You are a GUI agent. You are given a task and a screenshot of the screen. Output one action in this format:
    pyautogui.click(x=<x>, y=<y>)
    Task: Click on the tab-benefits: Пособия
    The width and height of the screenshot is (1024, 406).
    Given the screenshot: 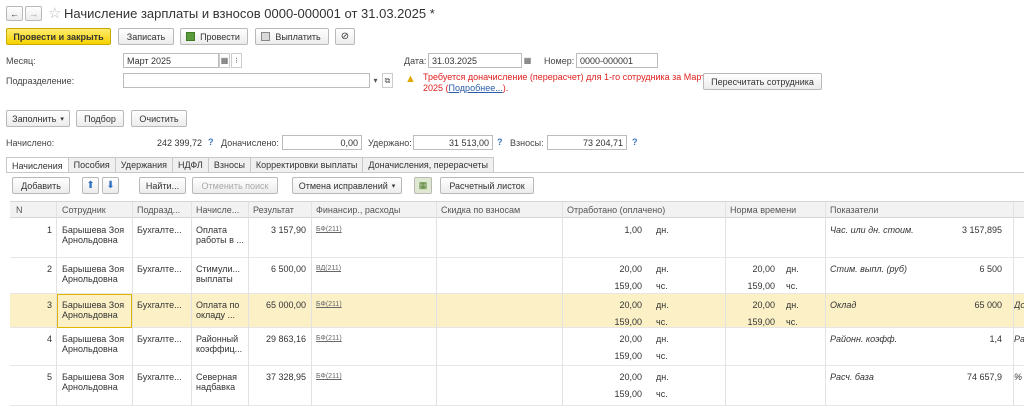 What is the action you would take?
    pyautogui.click(x=91, y=164)
    